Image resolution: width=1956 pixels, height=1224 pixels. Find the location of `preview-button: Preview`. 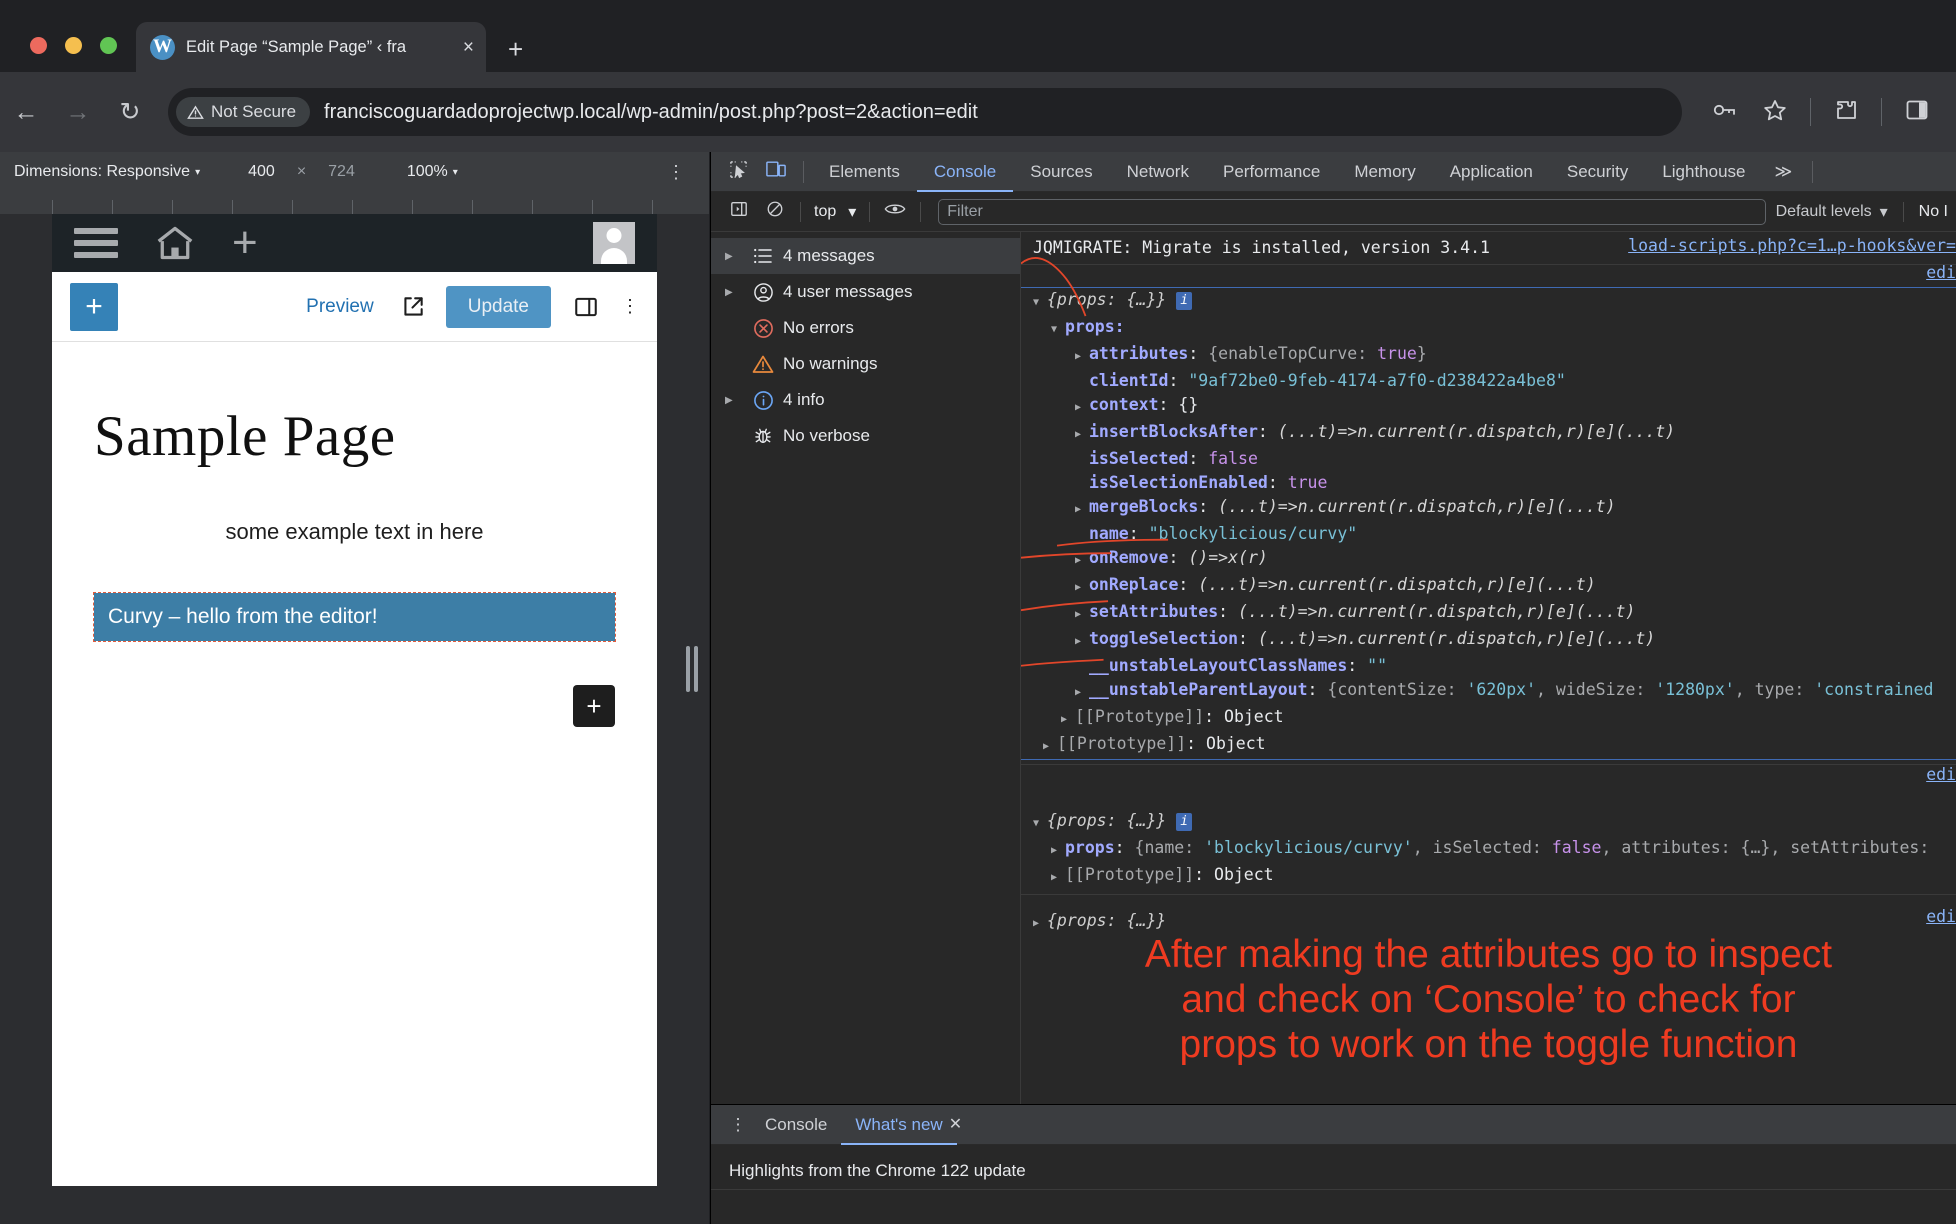

preview-button: Preview is located at coordinates (340, 307).